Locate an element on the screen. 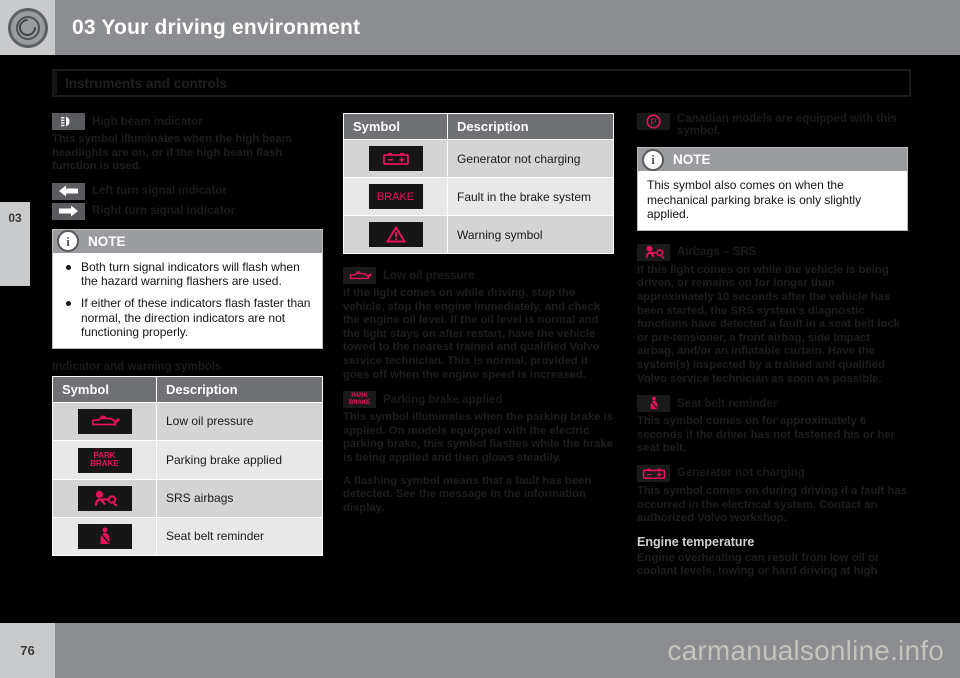 The height and width of the screenshot is (678, 960). table-row: Low oil pressure is located at coordinates (187, 421).